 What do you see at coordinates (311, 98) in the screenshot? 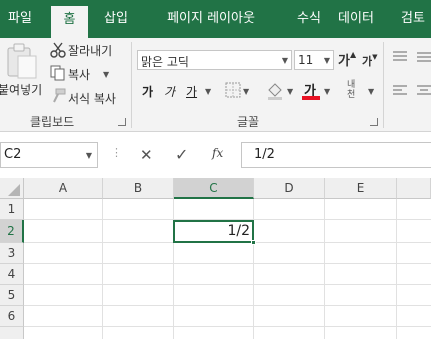
I see `font-color-swatch` at bounding box center [311, 98].